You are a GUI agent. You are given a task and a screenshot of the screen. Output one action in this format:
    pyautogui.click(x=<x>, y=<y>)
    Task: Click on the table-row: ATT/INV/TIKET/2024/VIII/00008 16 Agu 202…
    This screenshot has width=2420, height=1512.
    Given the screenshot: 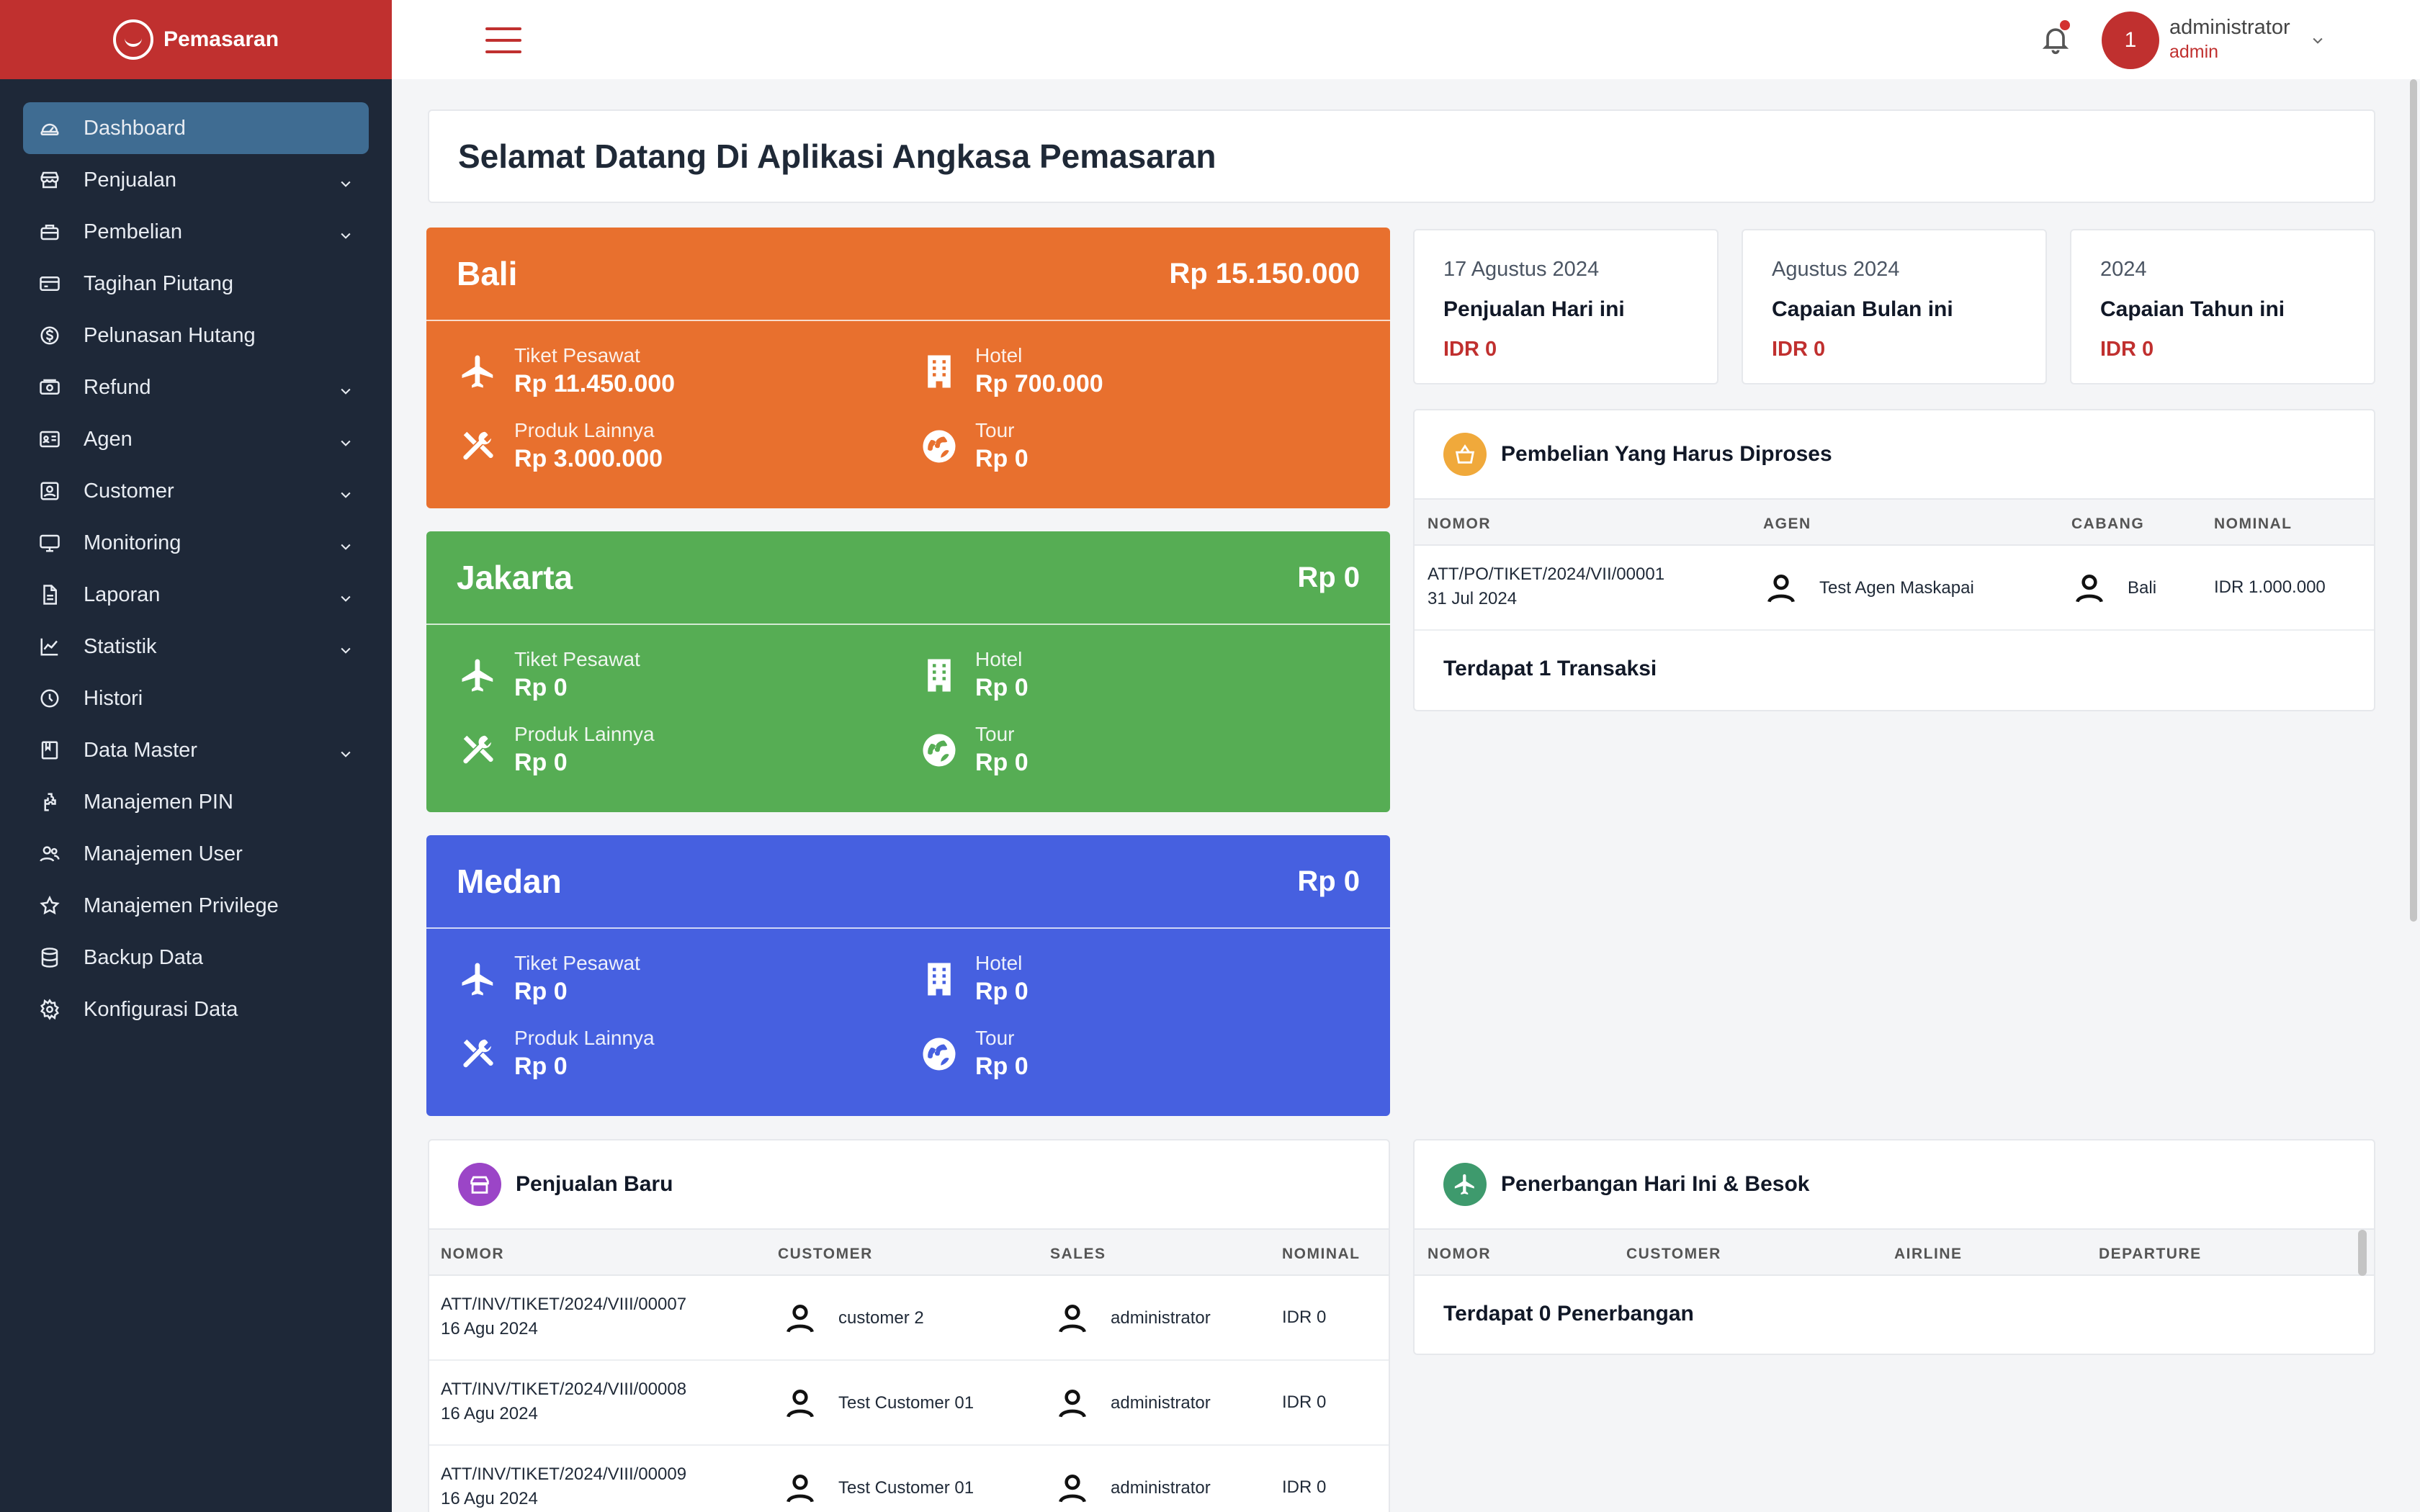 What is the action you would take?
    pyautogui.click(x=909, y=1403)
    